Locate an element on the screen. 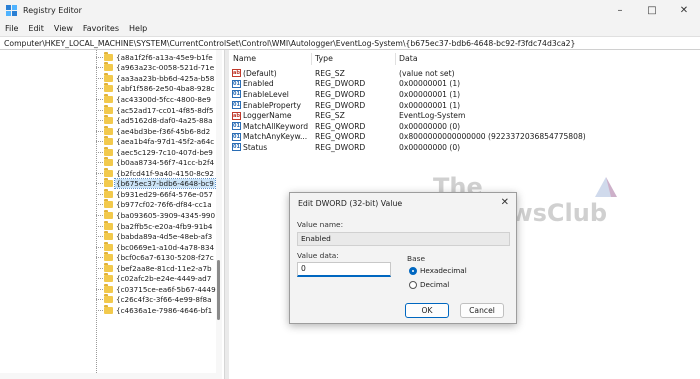 This screenshot has height=379, width=700. value-row: ab (Default) REG_SZ (value not set) is located at coordinates (464, 73).